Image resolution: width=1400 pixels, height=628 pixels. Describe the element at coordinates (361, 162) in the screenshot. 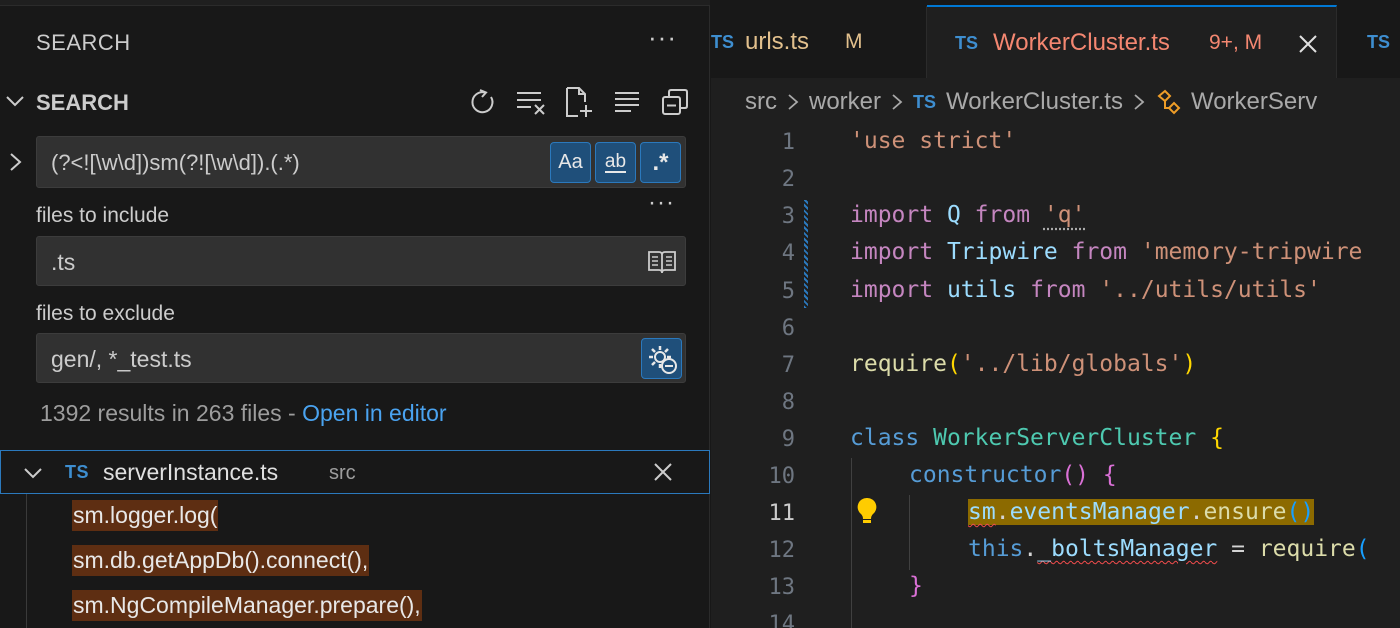

I see `search-input: (?<![\w\d])sm(?![\w\d]).(.*) Aa ab .*` at that location.